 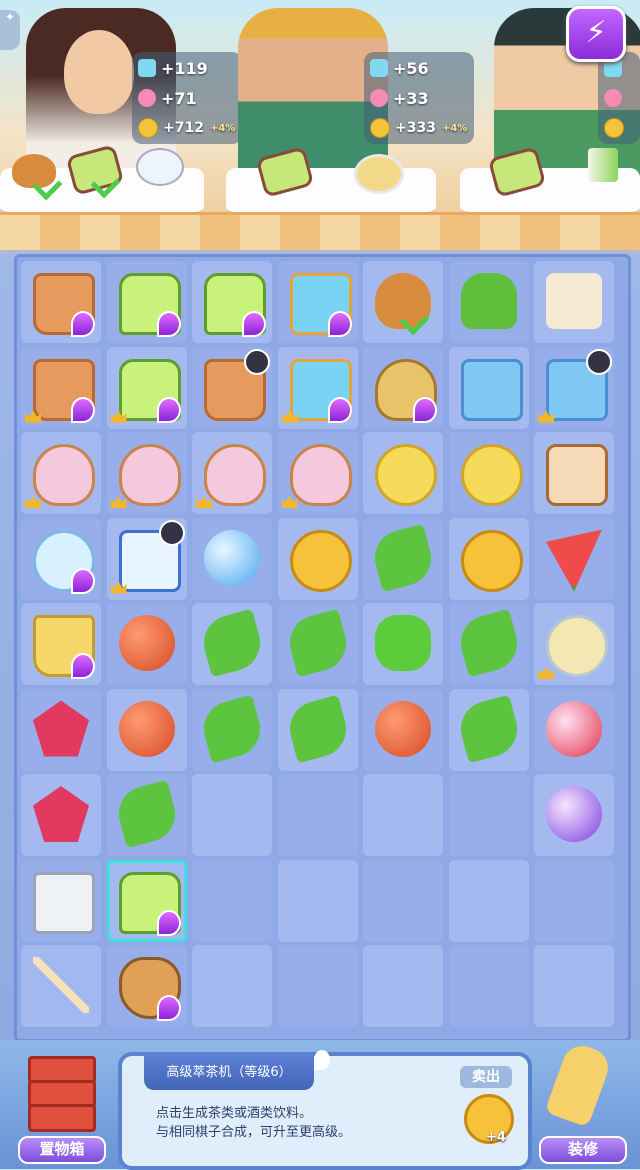 What do you see at coordinates (486, 1111) in the screenshot?
I see `sell-button: 卖出 +4` at bounding box center [486, 1111].